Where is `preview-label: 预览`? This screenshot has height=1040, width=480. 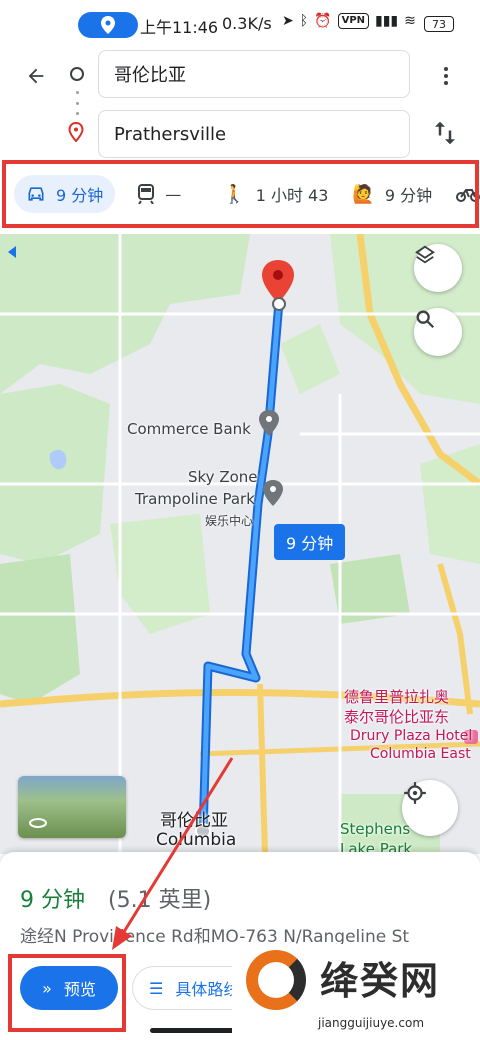
preview-label: 预览 is located at coordinates (79, 989).